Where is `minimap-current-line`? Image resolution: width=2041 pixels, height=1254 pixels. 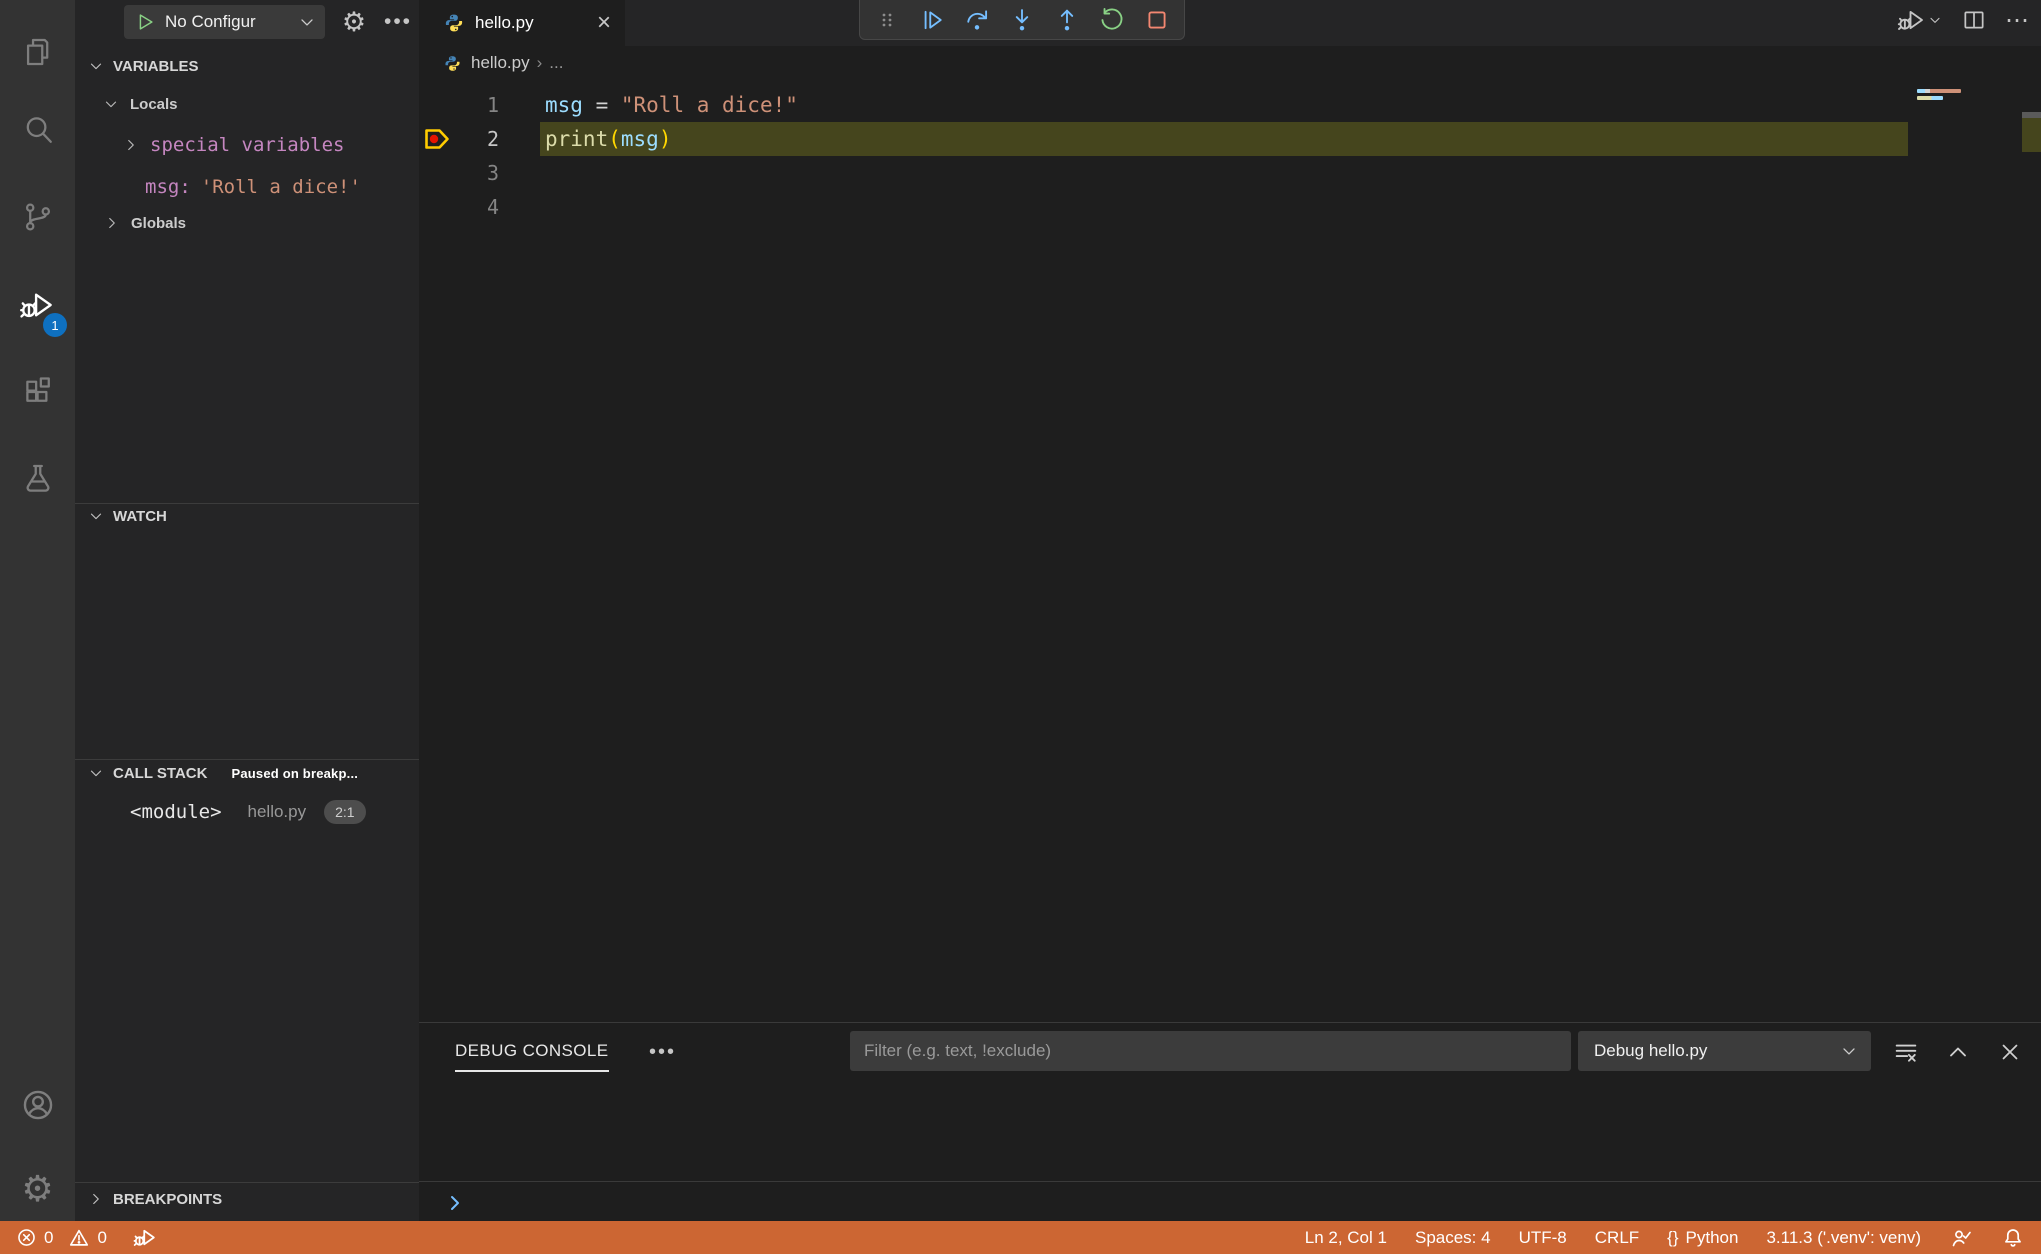 minimap-current-line is located at coordinates (2031, 135).